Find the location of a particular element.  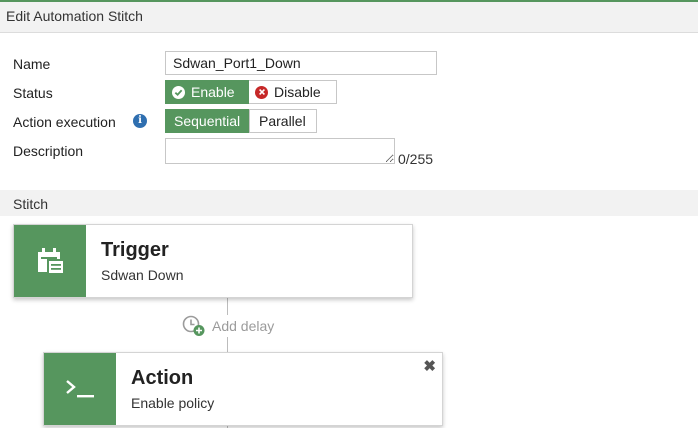

dialog-header: Edit Automation Stitch is located at coordinates (349, 17).